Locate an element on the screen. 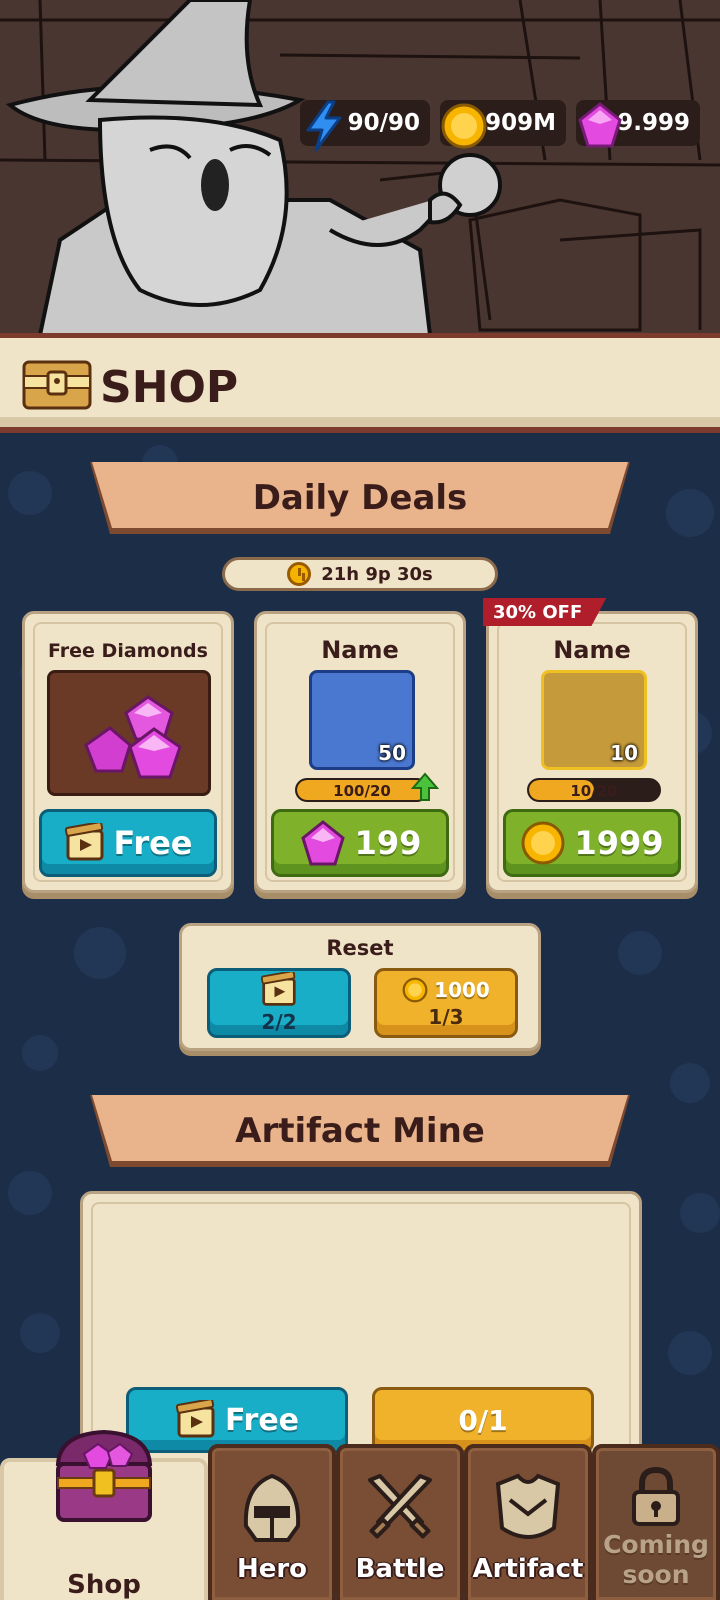 The height and width of the screenshot is (1600, 720). item-progress-bar: 100/20 is located at coordinates (362, 790).